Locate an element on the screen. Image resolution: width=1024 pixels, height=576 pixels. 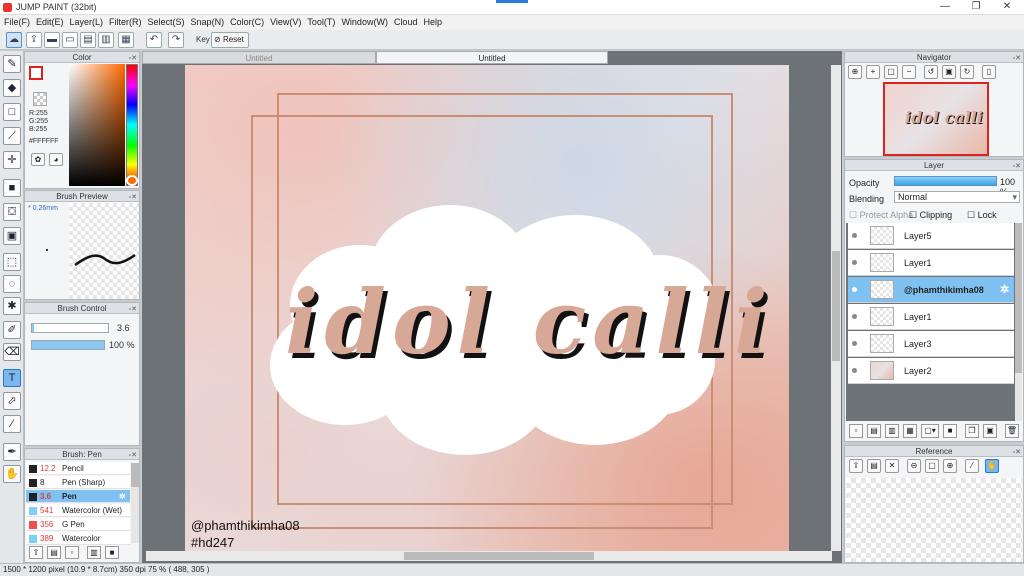
chat-icon: ▭ is located at coordinates (70, 40).